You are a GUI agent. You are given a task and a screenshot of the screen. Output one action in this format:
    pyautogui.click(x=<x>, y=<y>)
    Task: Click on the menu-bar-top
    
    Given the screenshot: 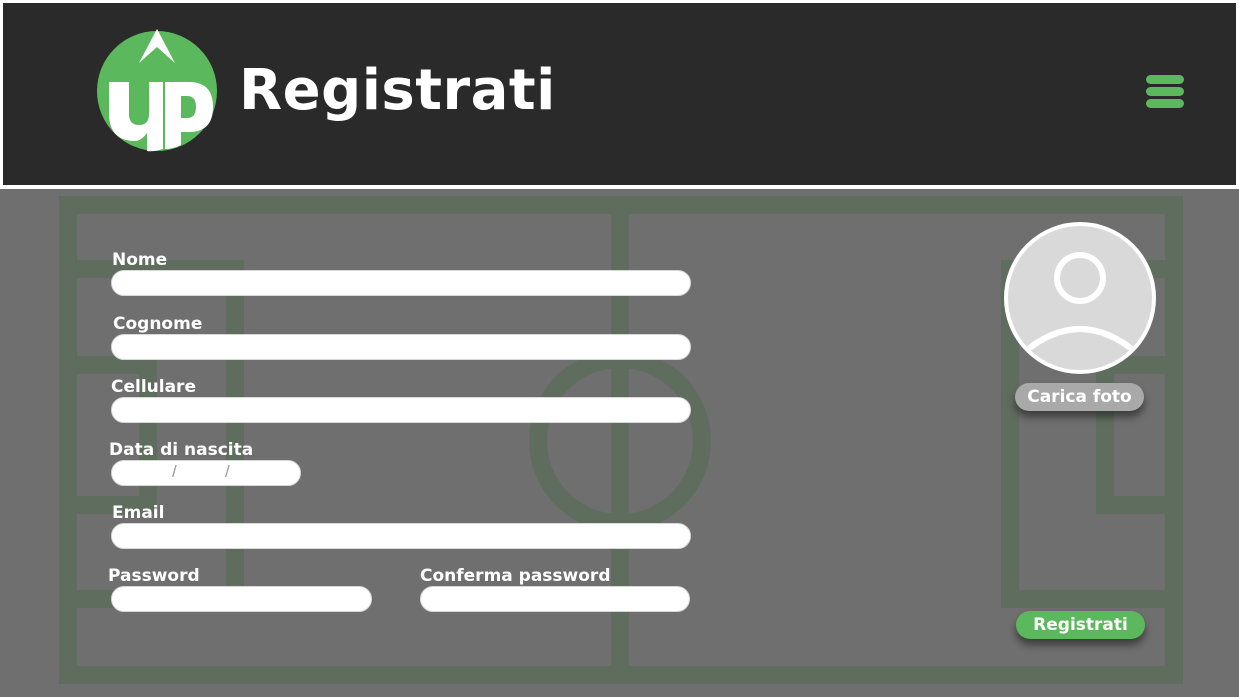 What is the action you would take?
    pyautogui.click(x=1165, y=79)
    